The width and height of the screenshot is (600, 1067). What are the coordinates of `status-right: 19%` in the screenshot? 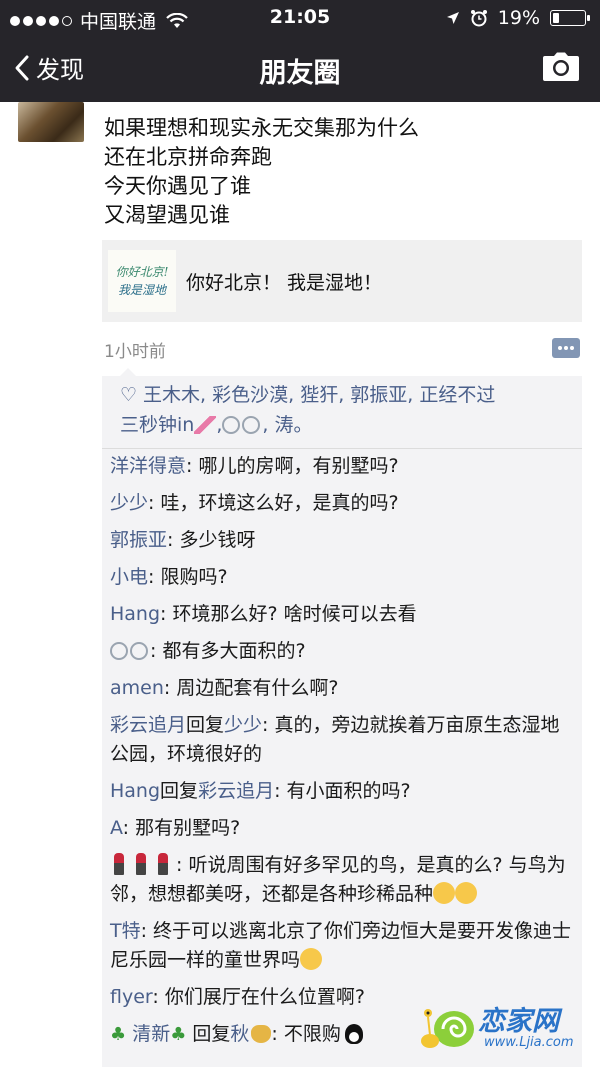 It's located at (518, 18).